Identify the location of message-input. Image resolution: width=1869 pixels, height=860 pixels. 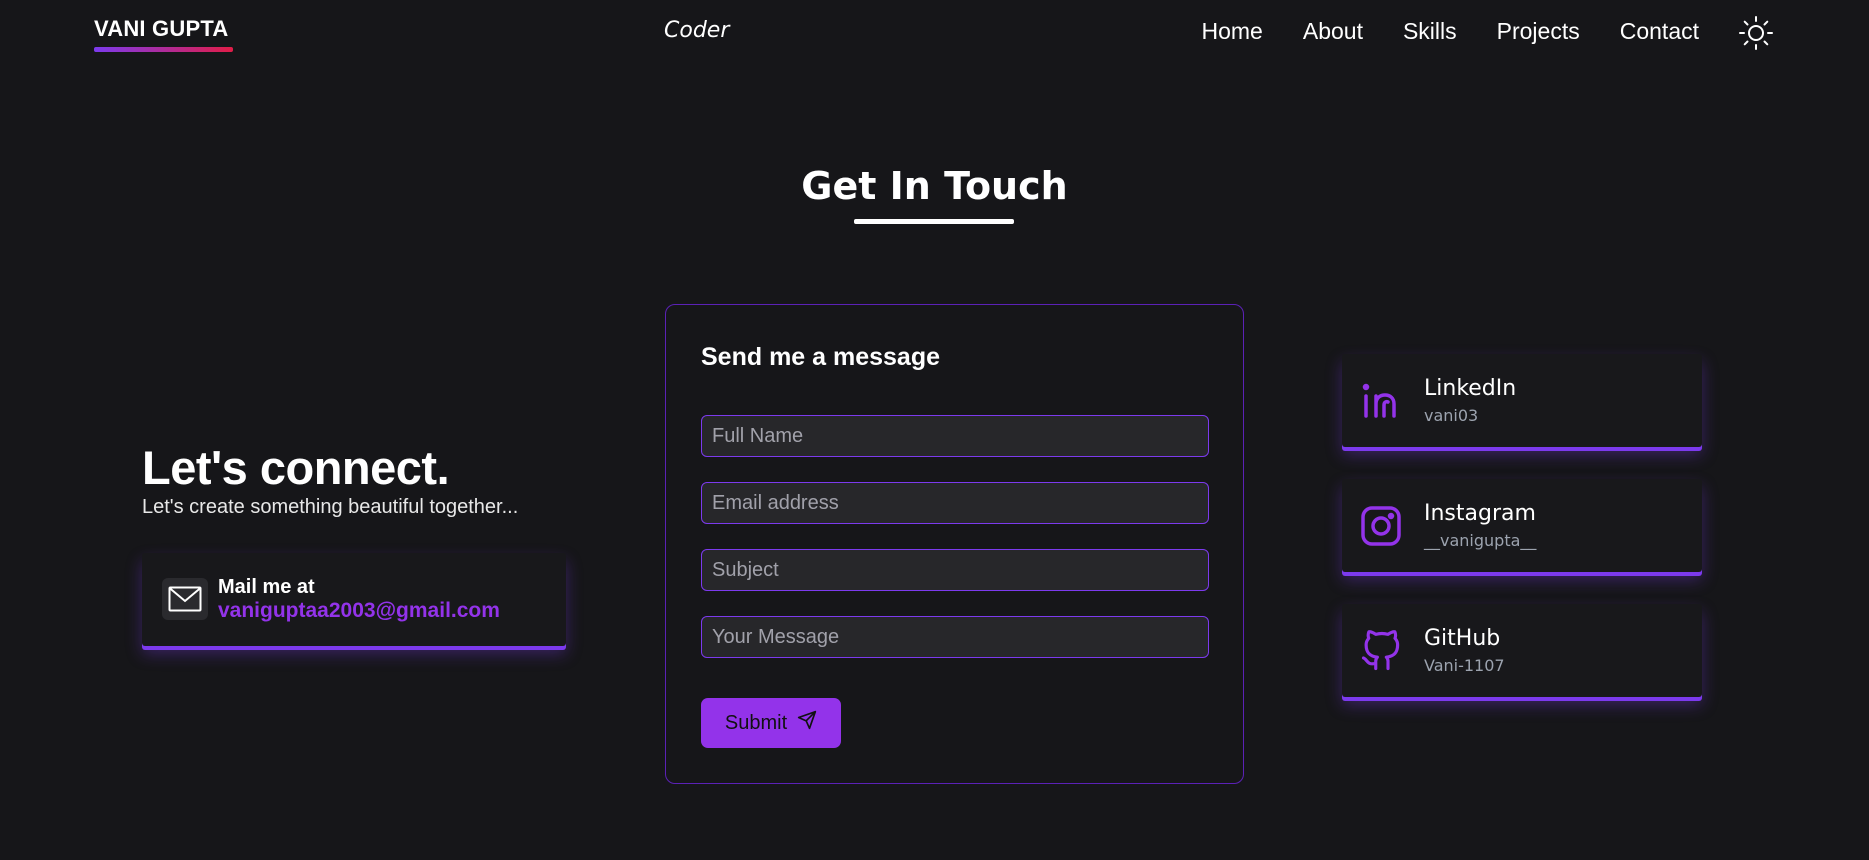
(955, 637).